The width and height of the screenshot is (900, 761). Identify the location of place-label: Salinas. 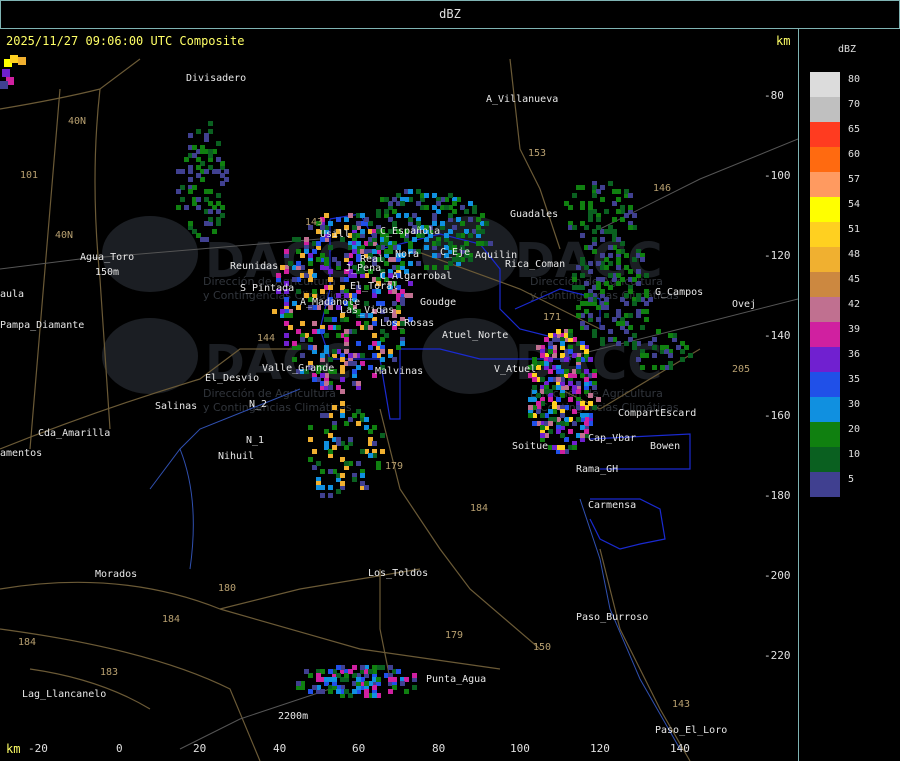
(176, 406).